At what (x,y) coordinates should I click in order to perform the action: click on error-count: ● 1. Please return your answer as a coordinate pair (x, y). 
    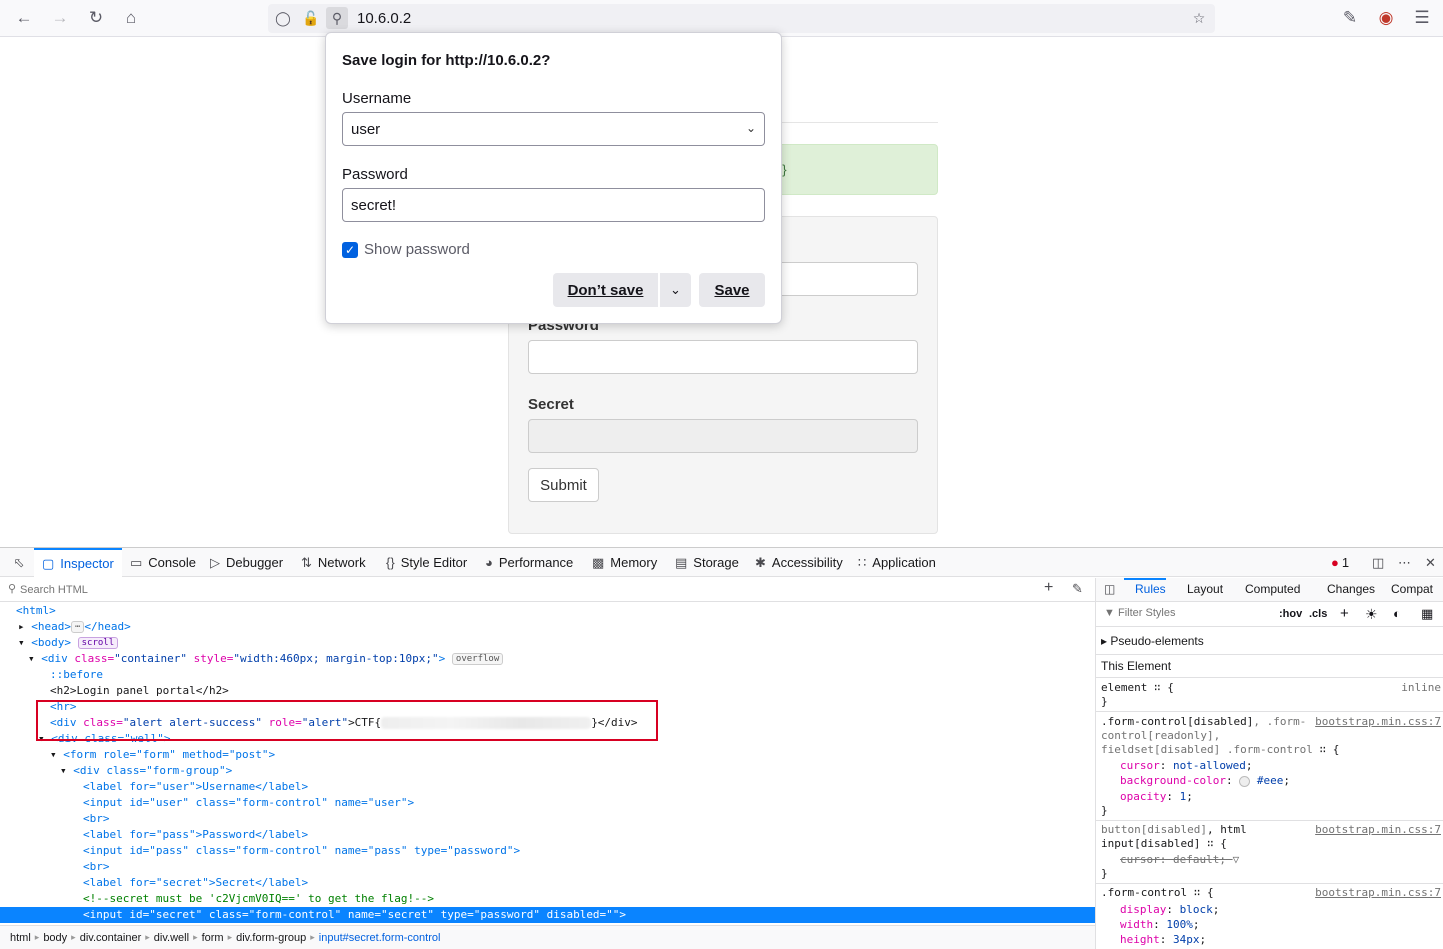
    Looking at the image, I should click on (1340, 562).